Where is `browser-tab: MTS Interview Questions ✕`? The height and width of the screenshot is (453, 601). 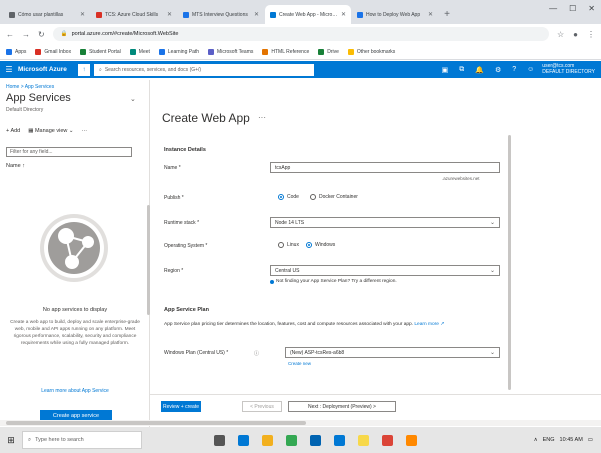 browser-tab: MTS Interview Questions ✕ is located at coordinates (221, 14).